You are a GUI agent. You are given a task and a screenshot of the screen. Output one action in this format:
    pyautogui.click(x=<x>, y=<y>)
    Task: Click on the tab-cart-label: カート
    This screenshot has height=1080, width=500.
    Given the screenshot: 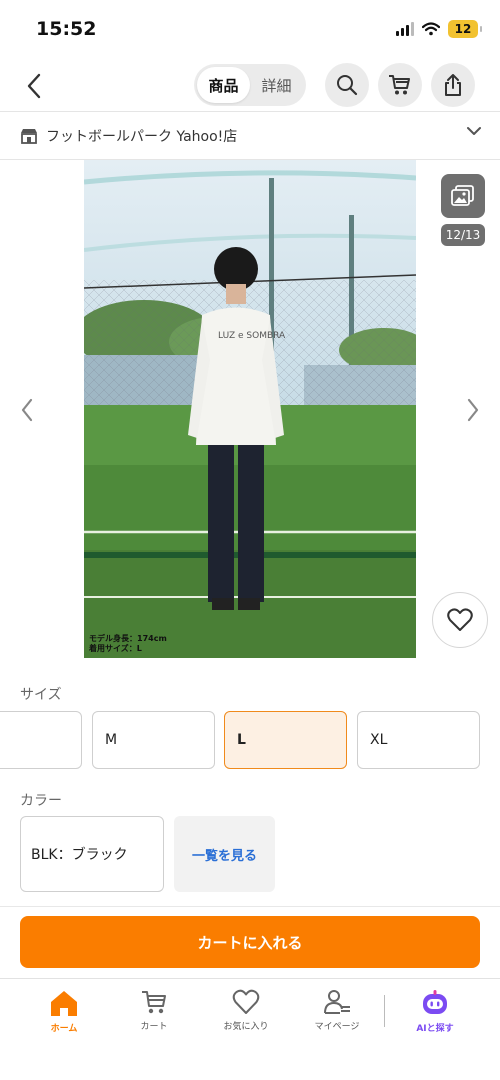 What is the action you would take?
    pyautogui.click(x=154, y=1027)
    